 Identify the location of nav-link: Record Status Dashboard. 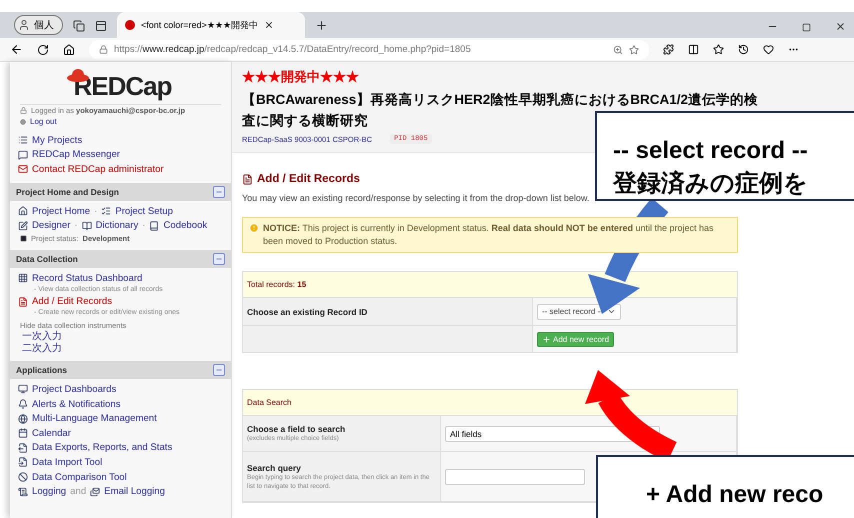
(87, 278).